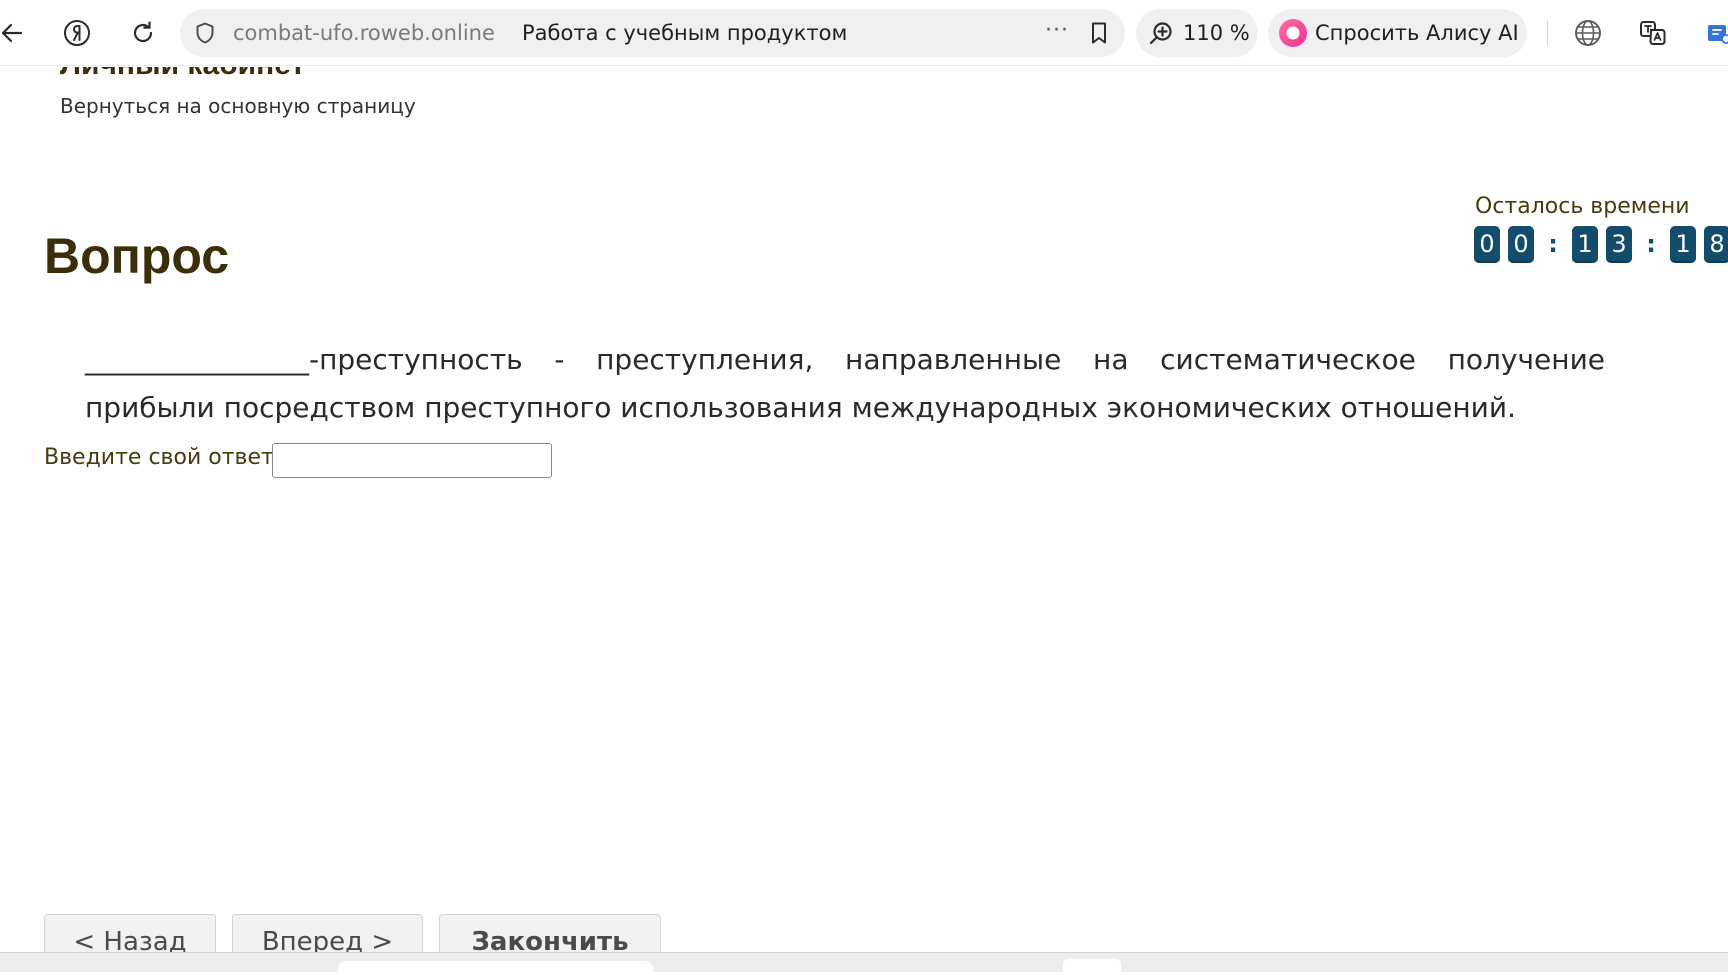 This screenshot has width=1728, height=975. I want to click on finish-button: Закончить, so click(550, 933).